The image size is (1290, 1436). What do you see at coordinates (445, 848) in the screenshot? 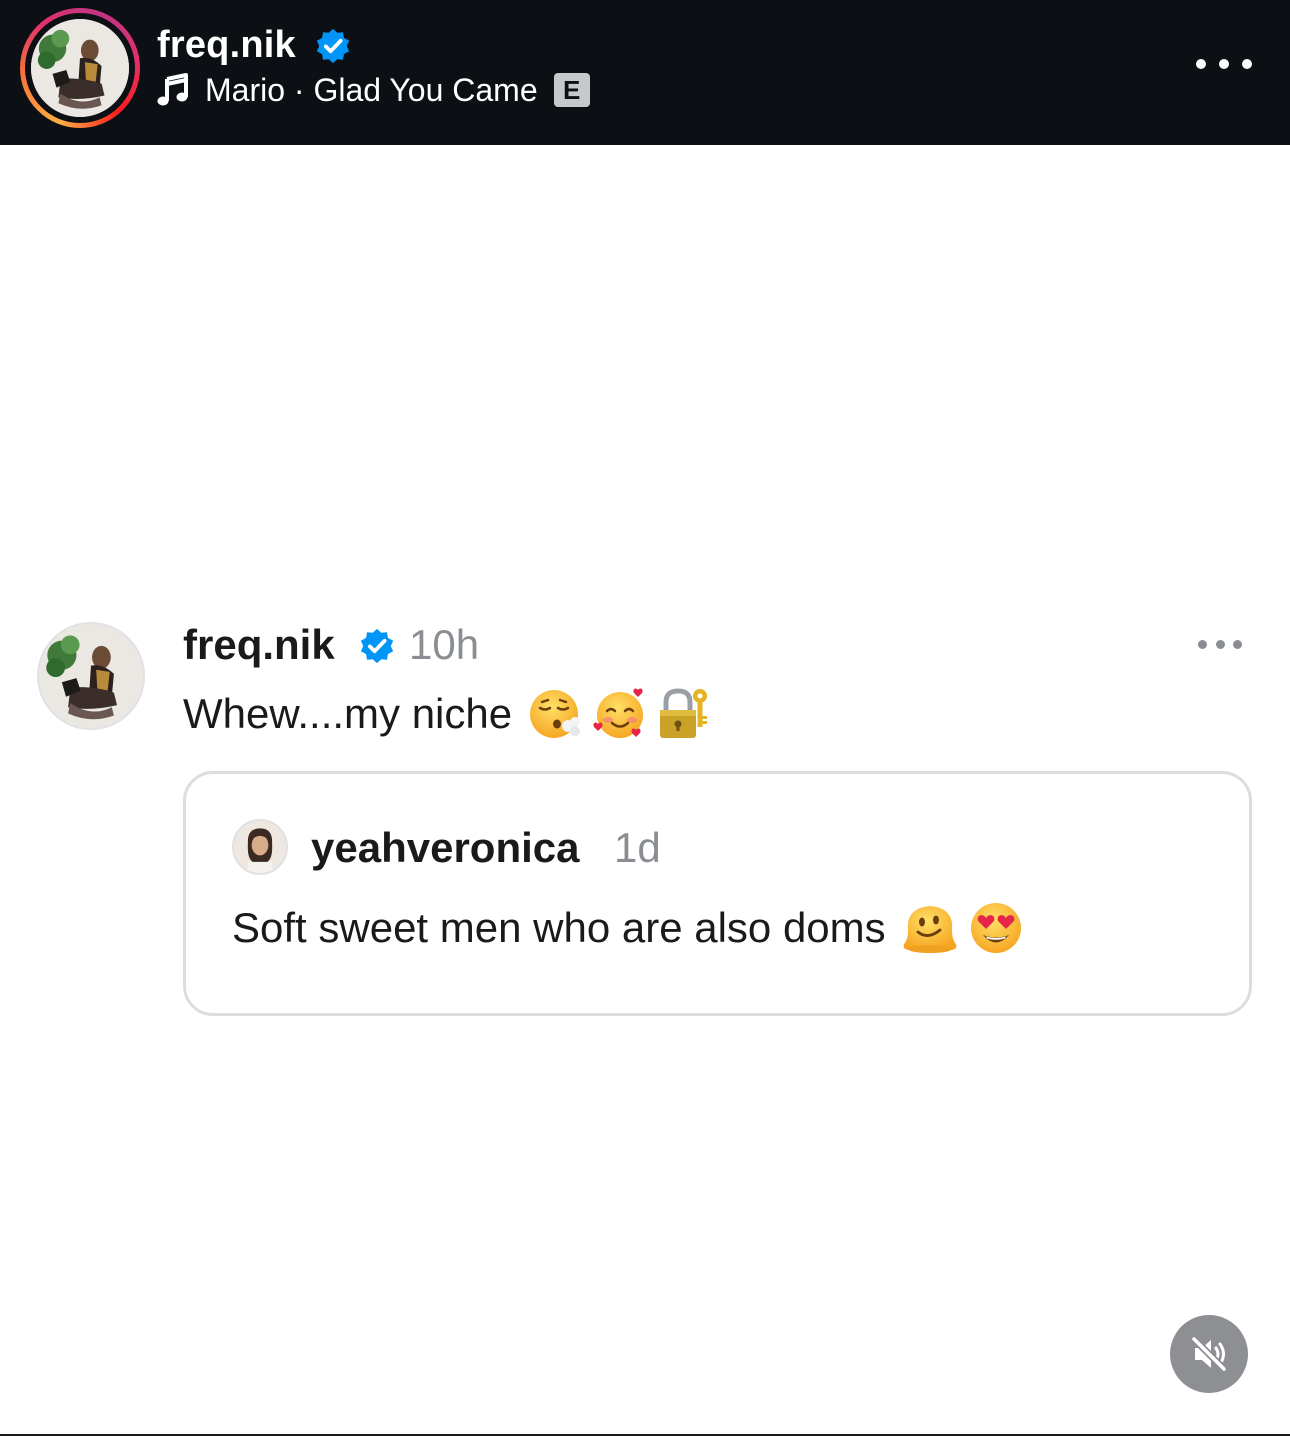
I see `quoted-username: yeahveronica` at bounding box center [445, 848].